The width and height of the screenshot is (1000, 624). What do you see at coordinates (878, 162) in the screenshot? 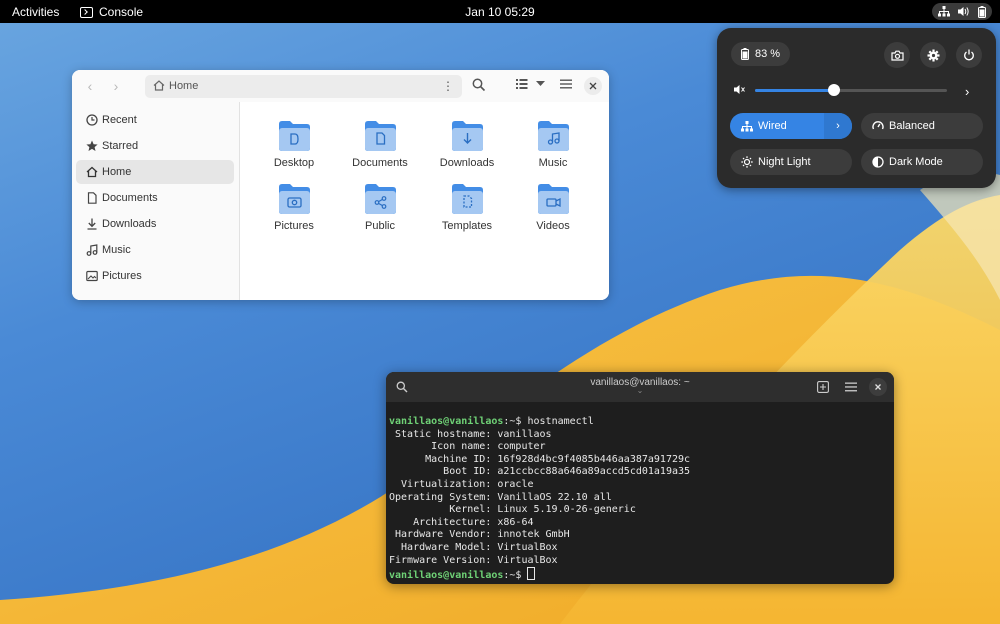
I see `dark-mode-icon` at bounding box center [878, 162].